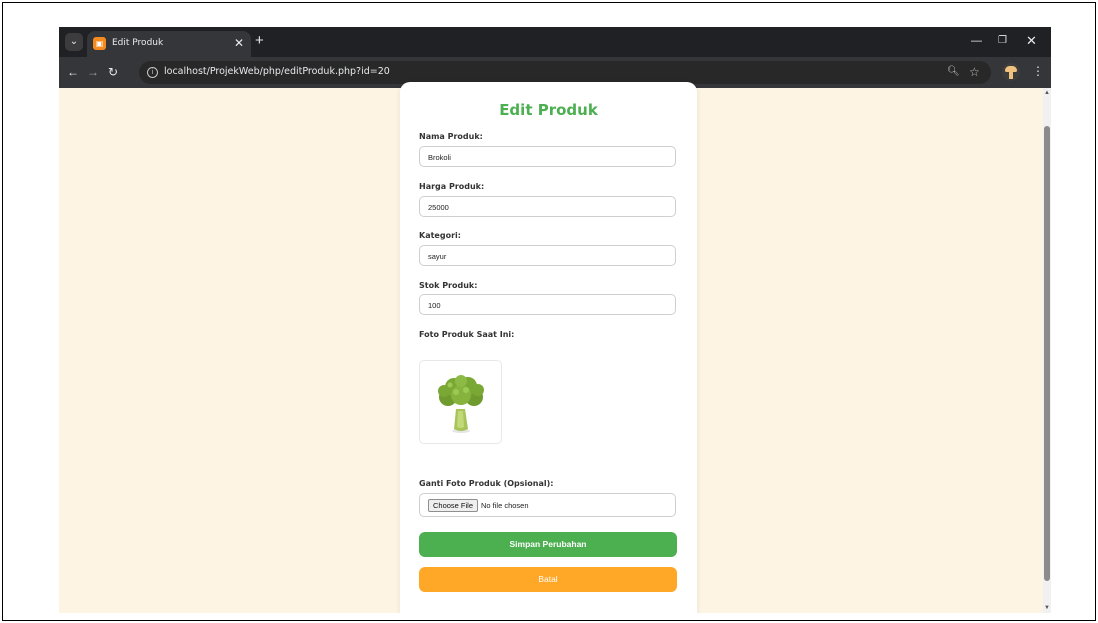  What do you see at coordinates (113, 72) in the screenshot?
I see `reload-icon: ↻` at bounding box center [113, 72].